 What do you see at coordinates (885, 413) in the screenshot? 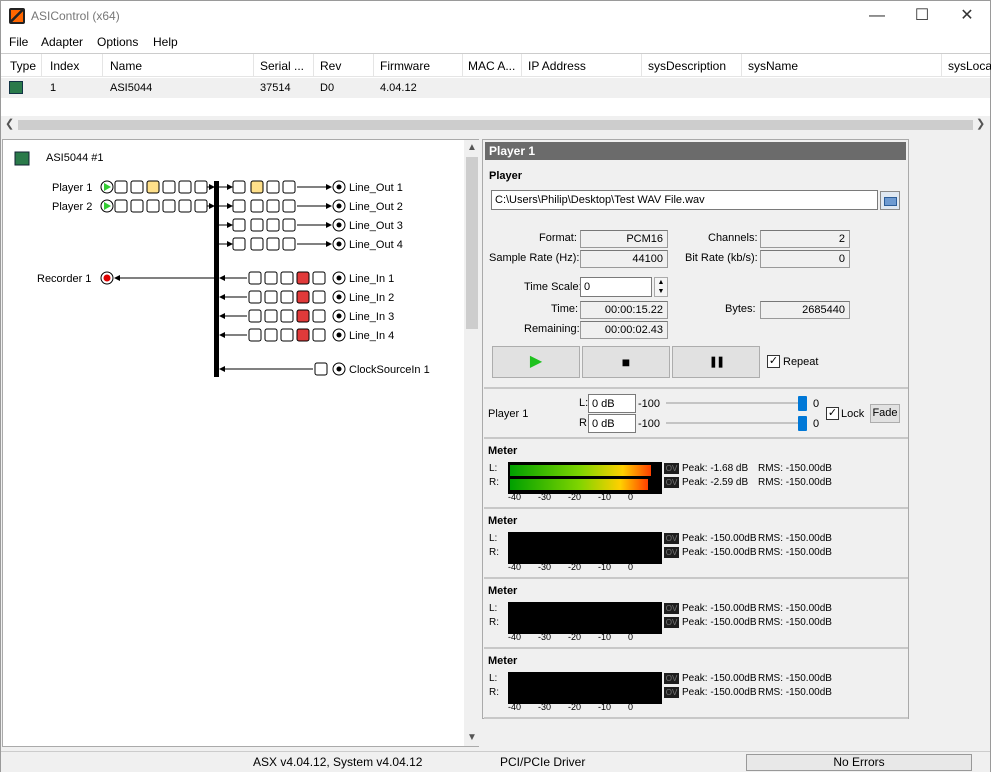
I see `fade-button: Fade` at bounding box center [885, 413].